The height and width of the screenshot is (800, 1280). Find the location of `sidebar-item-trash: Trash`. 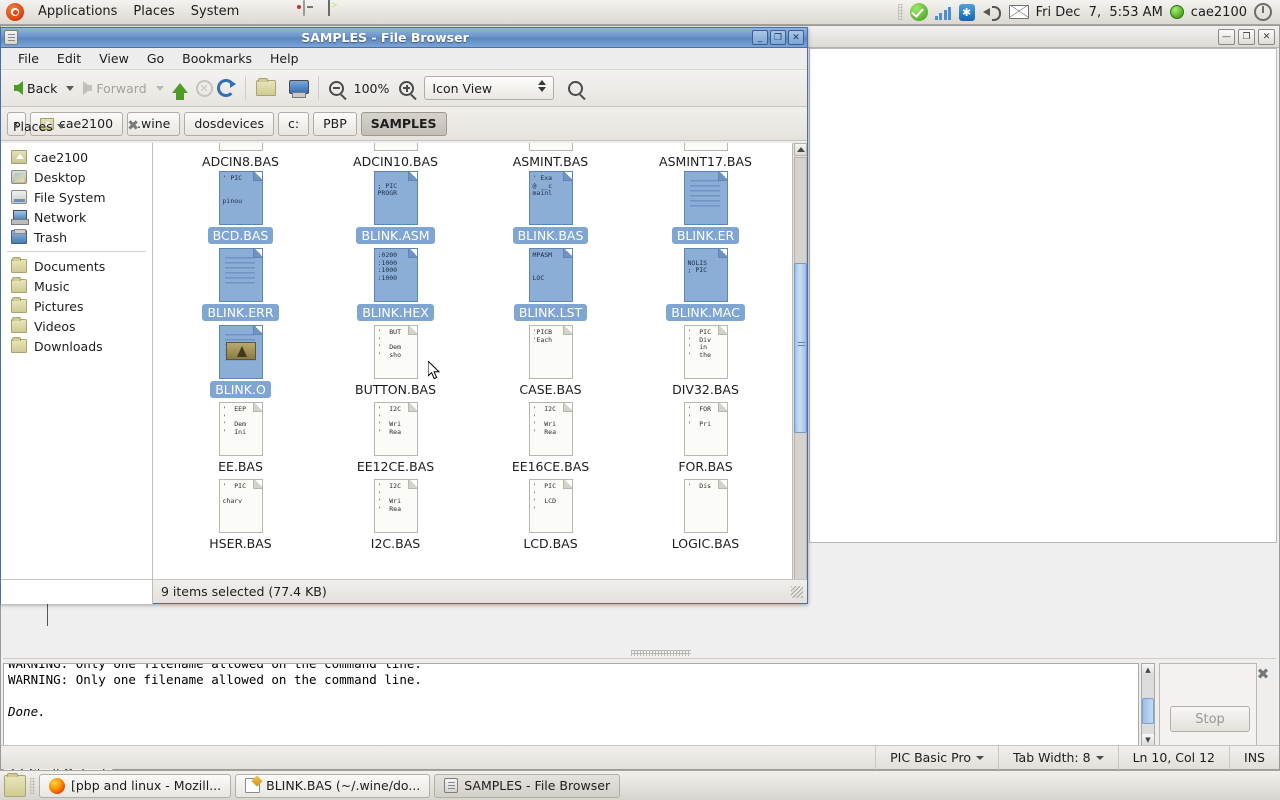

sidebar-item-trash: Trash is located at coordinates (76, 237).